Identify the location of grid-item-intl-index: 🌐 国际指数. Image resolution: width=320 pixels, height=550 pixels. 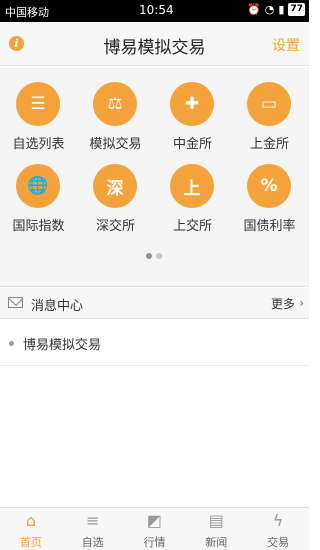
(38, 205).